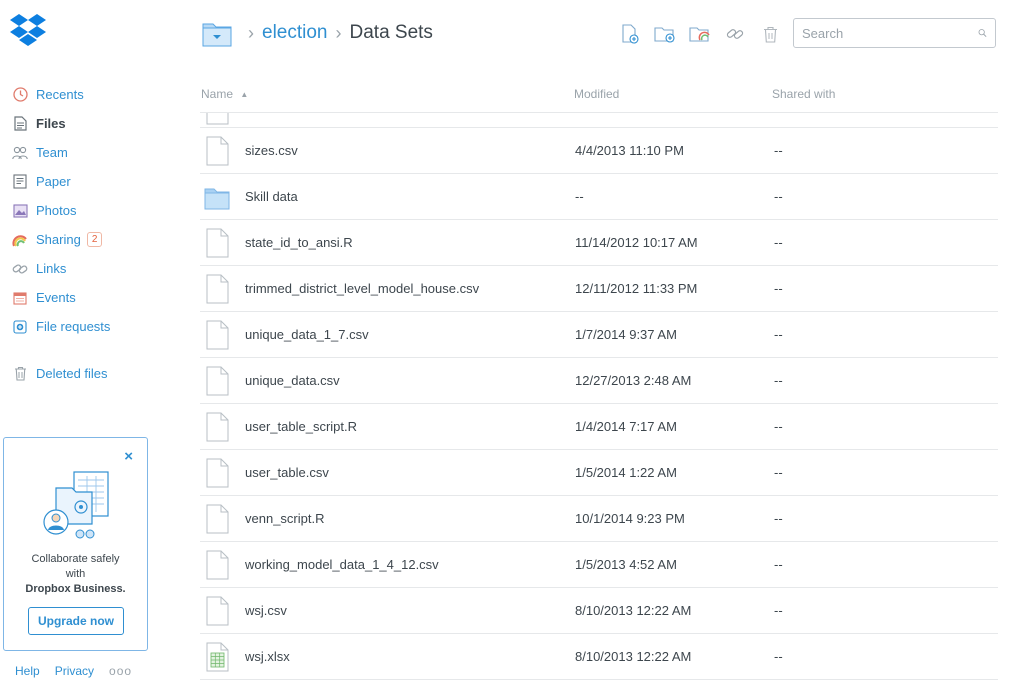  Describe the element at coordinates (271, 150) in the screenshot. I see `file-name: sizes.csv` at that location.